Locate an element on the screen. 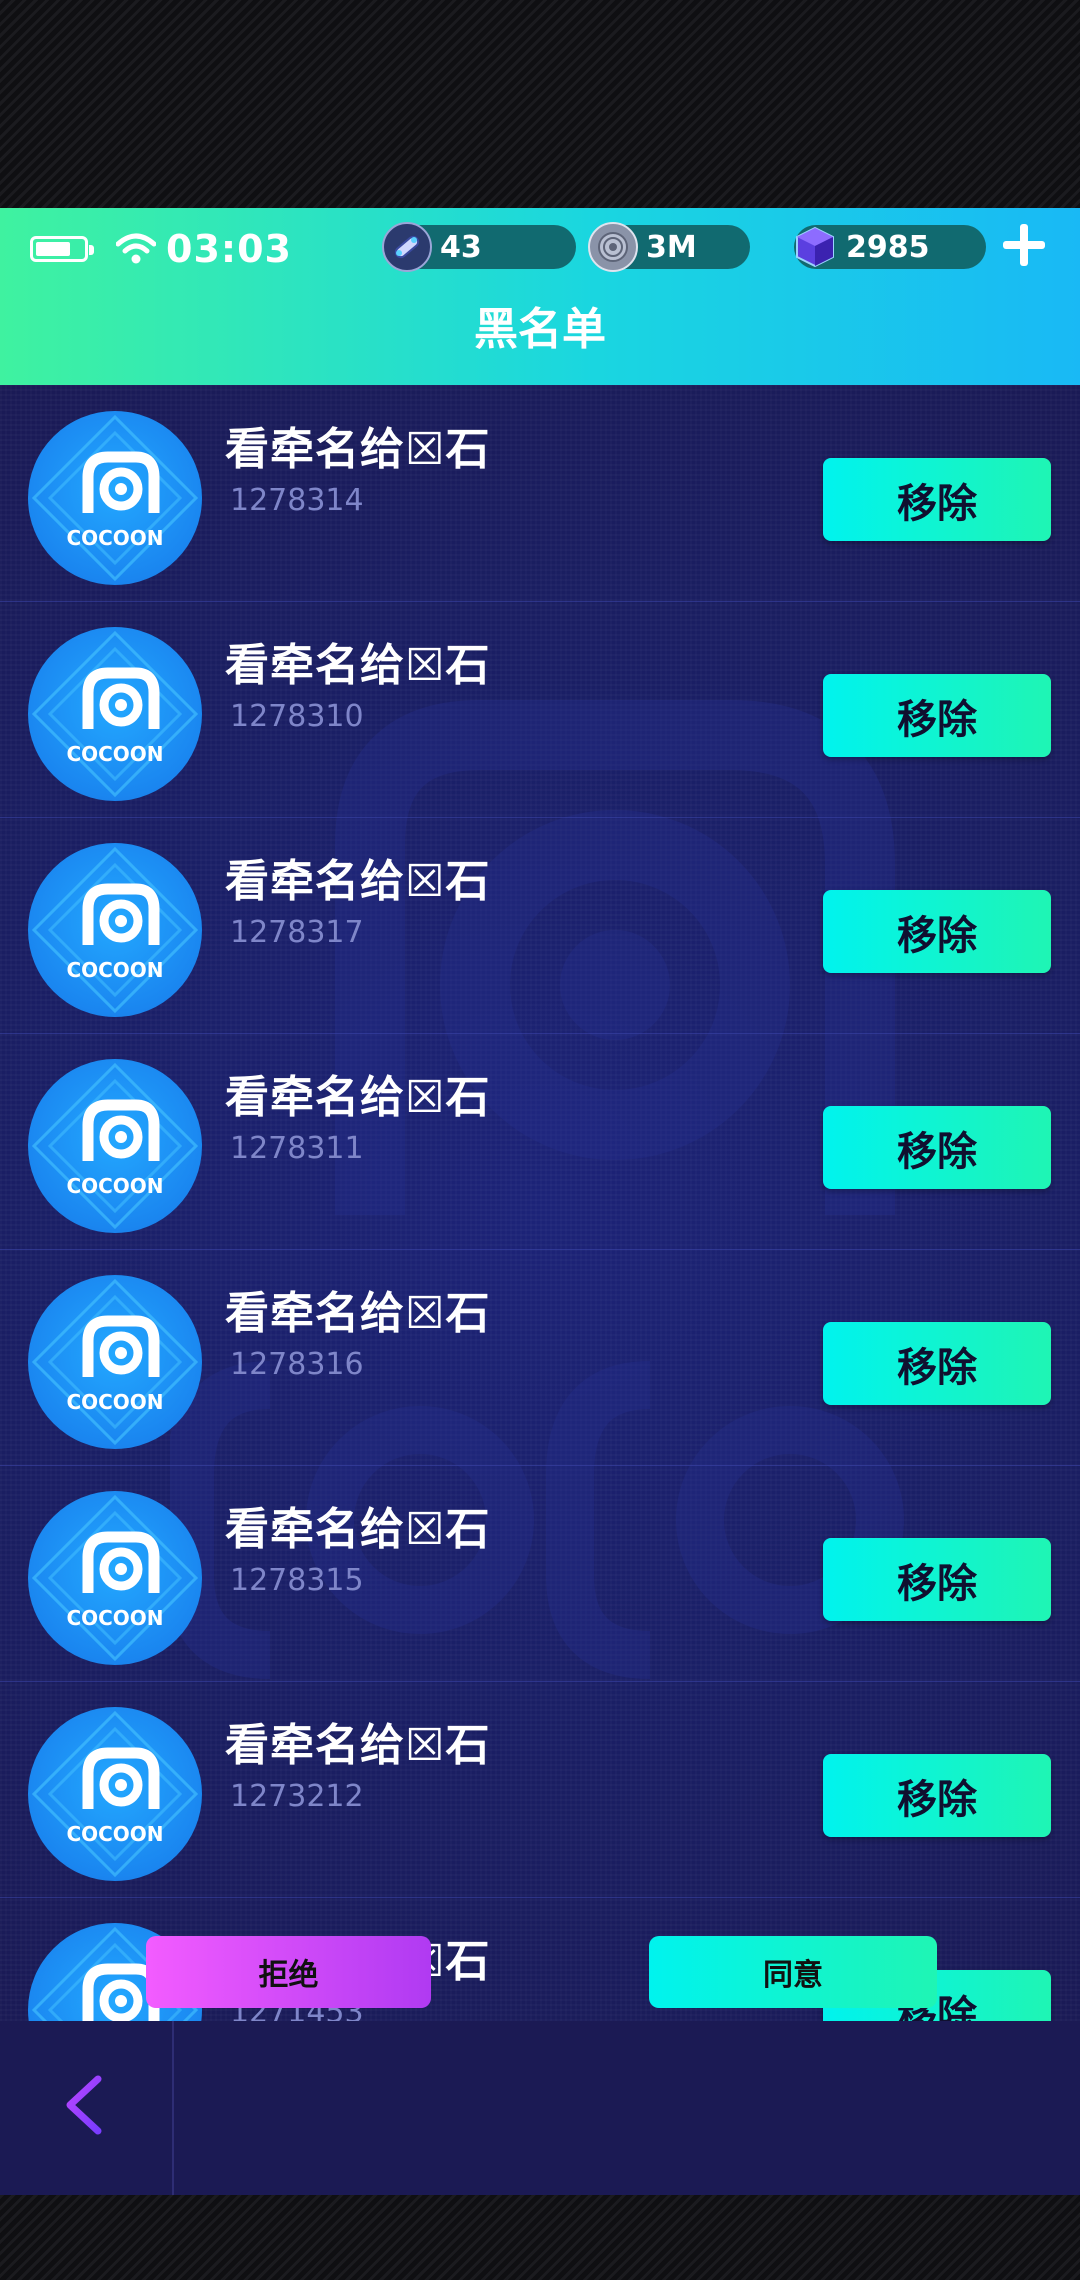 This screenshot has width=1080, height=2280. reject-button: 拒绝 is located at coordinates (288, 1972).